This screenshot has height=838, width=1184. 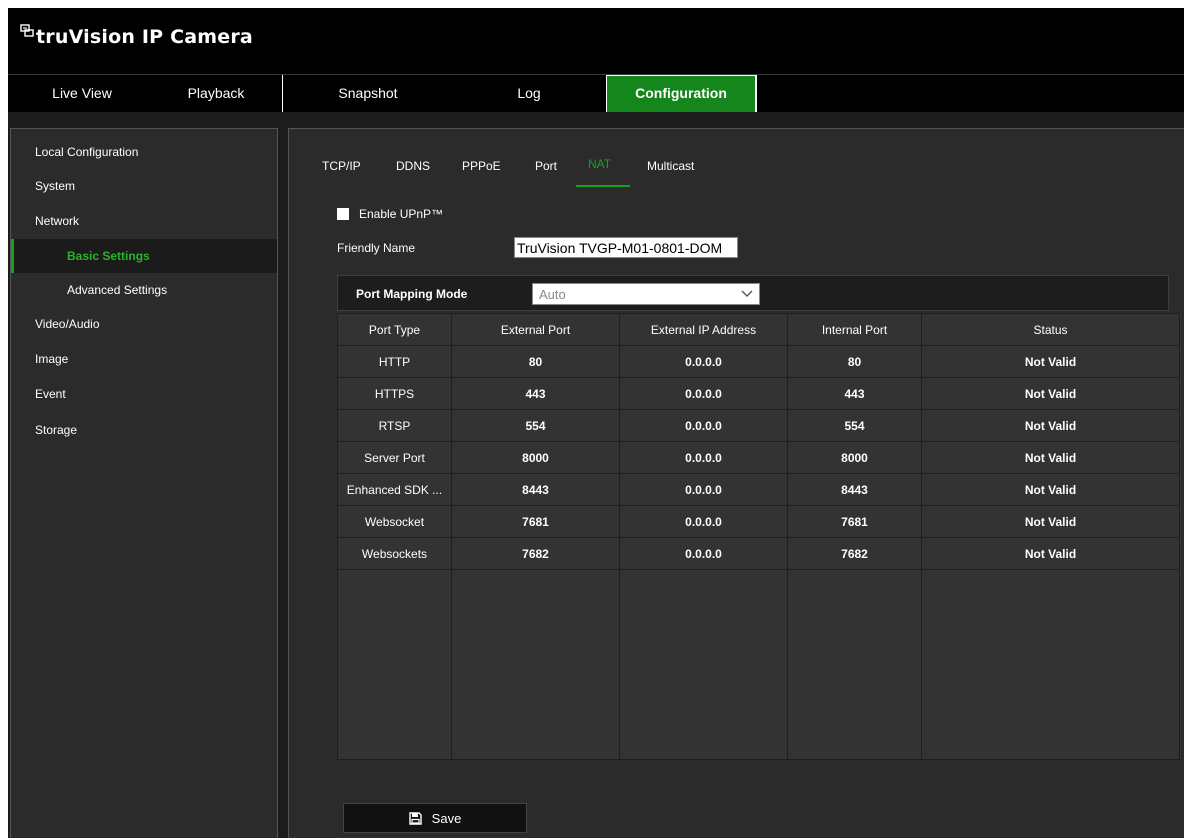 I want to click on cell-port-type: Websocket, so click(x=394, y=521).